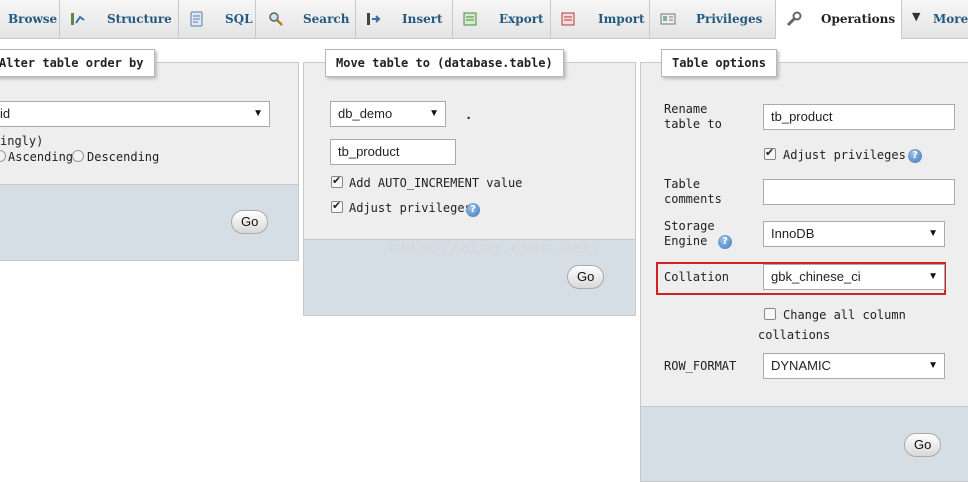 This screenshot has height=482, width=968. Describe the element at coordinates (78, 156) in the screenshot. I see `descending-radio` at that location.